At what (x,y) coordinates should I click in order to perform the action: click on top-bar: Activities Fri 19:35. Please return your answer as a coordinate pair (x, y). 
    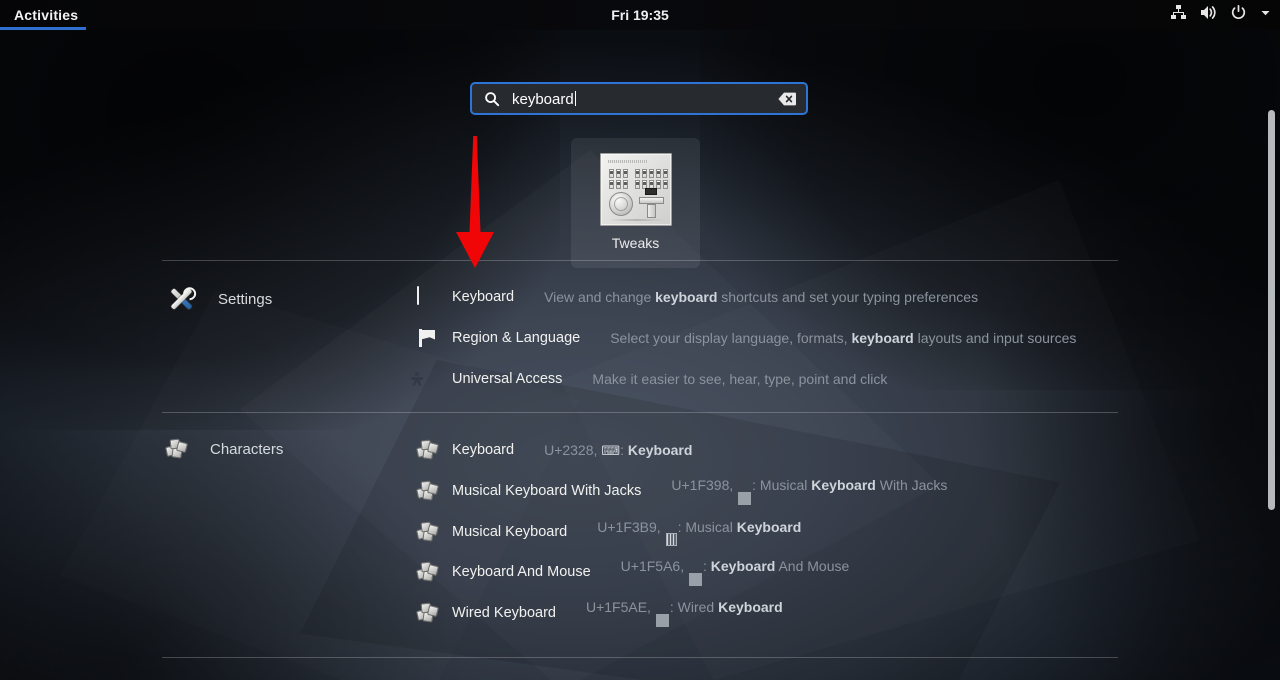
    Looking at the image, I should click on (640, 15).